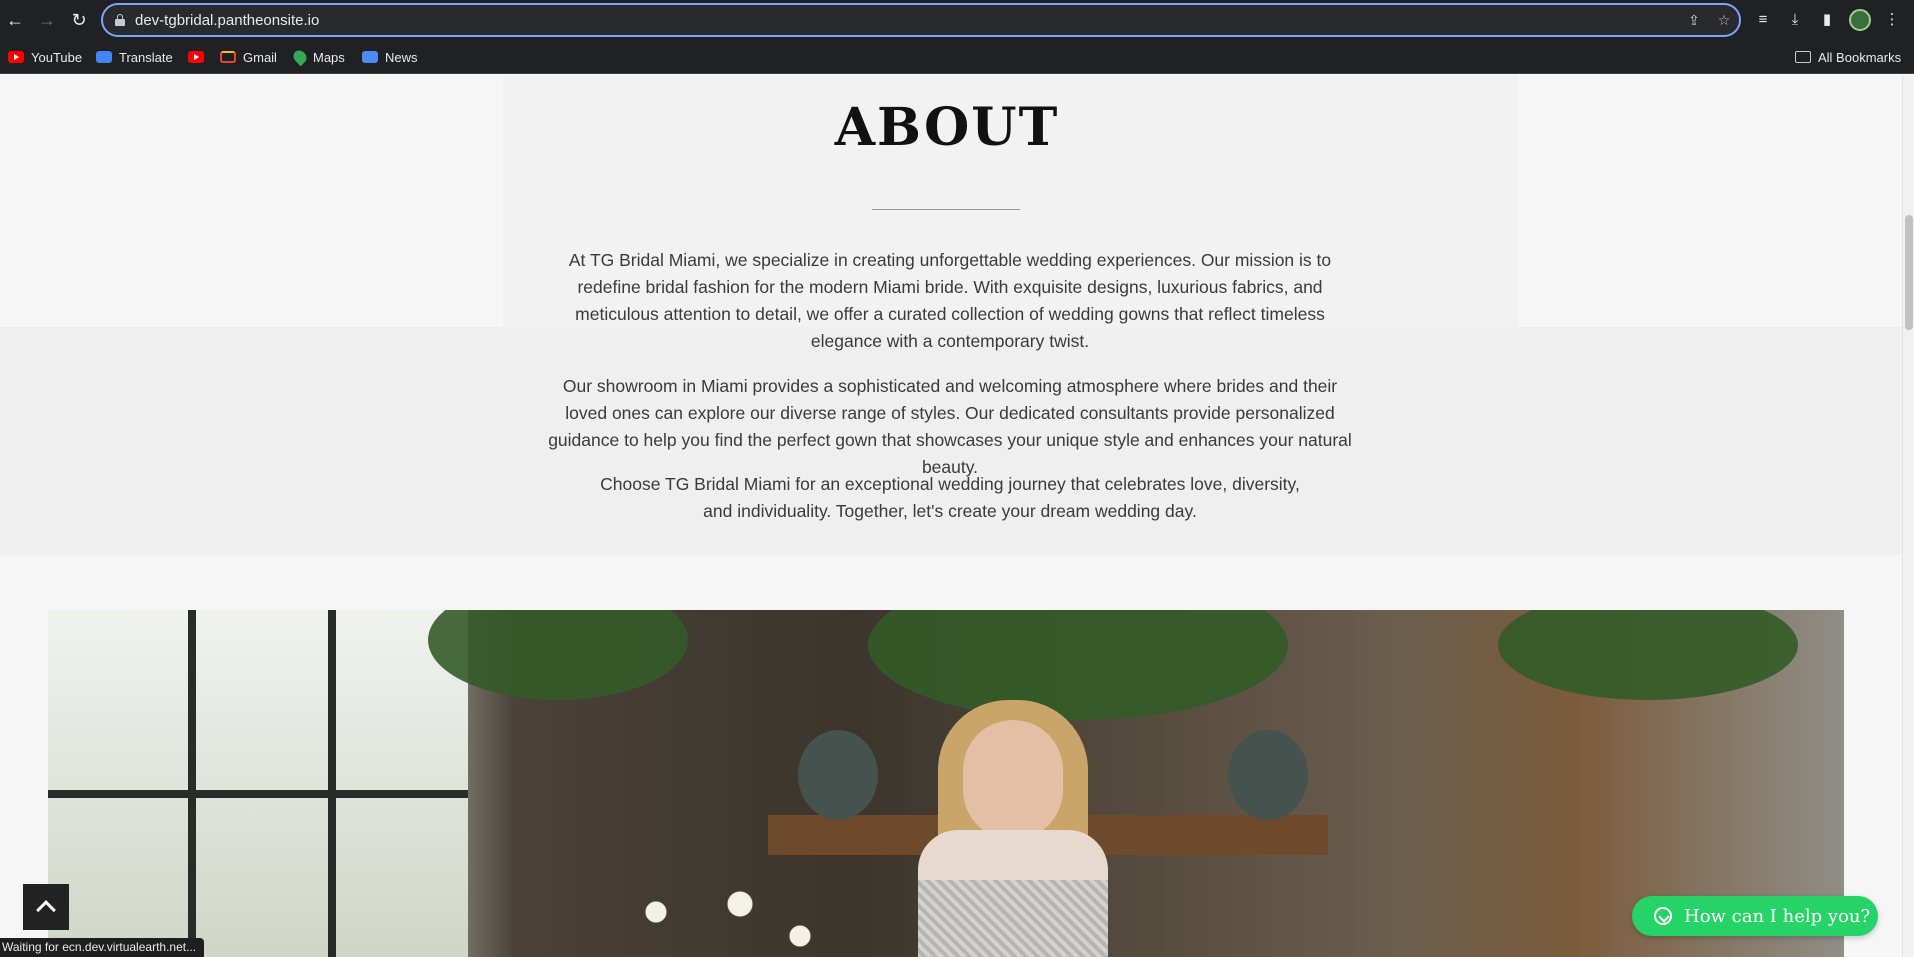 This screenshot has height=957, width=1914. I want to click on whatsapp-icon, so click(1663, 916).